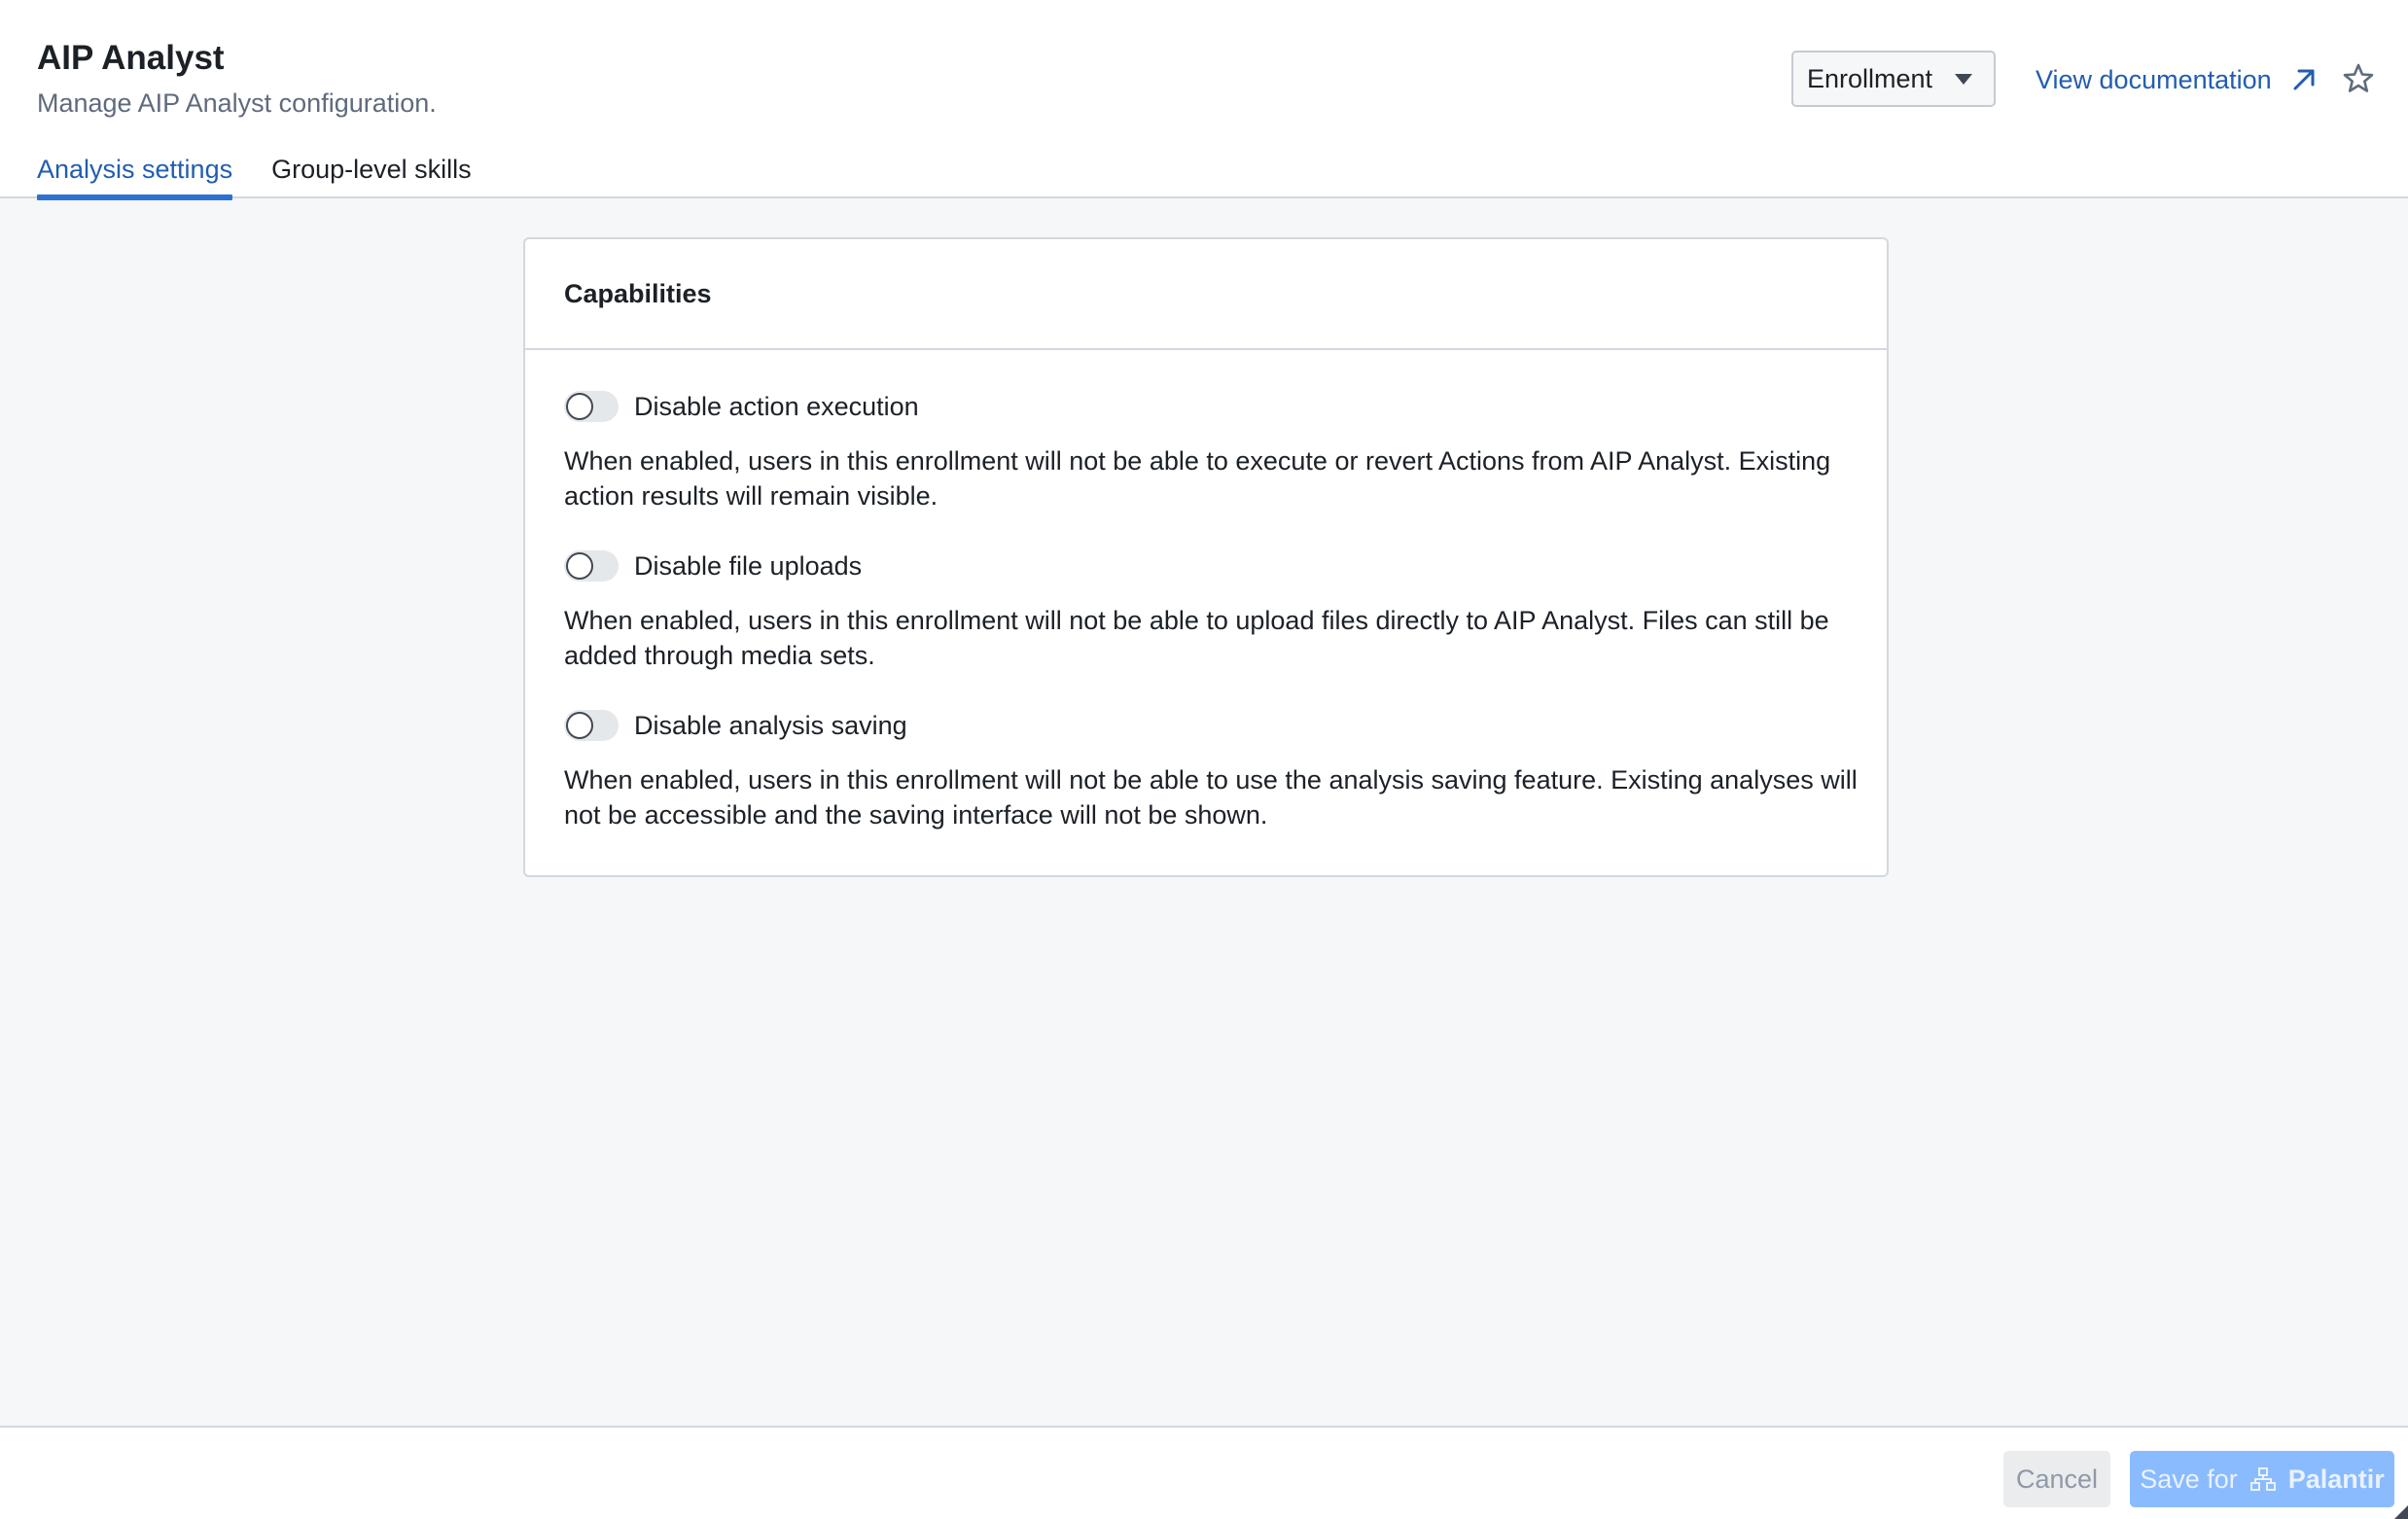 This screenshot has height=1519, width=2408. Describe the element at coordinates (748, 566) in the screenshot. I see `disable-file-uploads-label: Disable file uploads` at that location.